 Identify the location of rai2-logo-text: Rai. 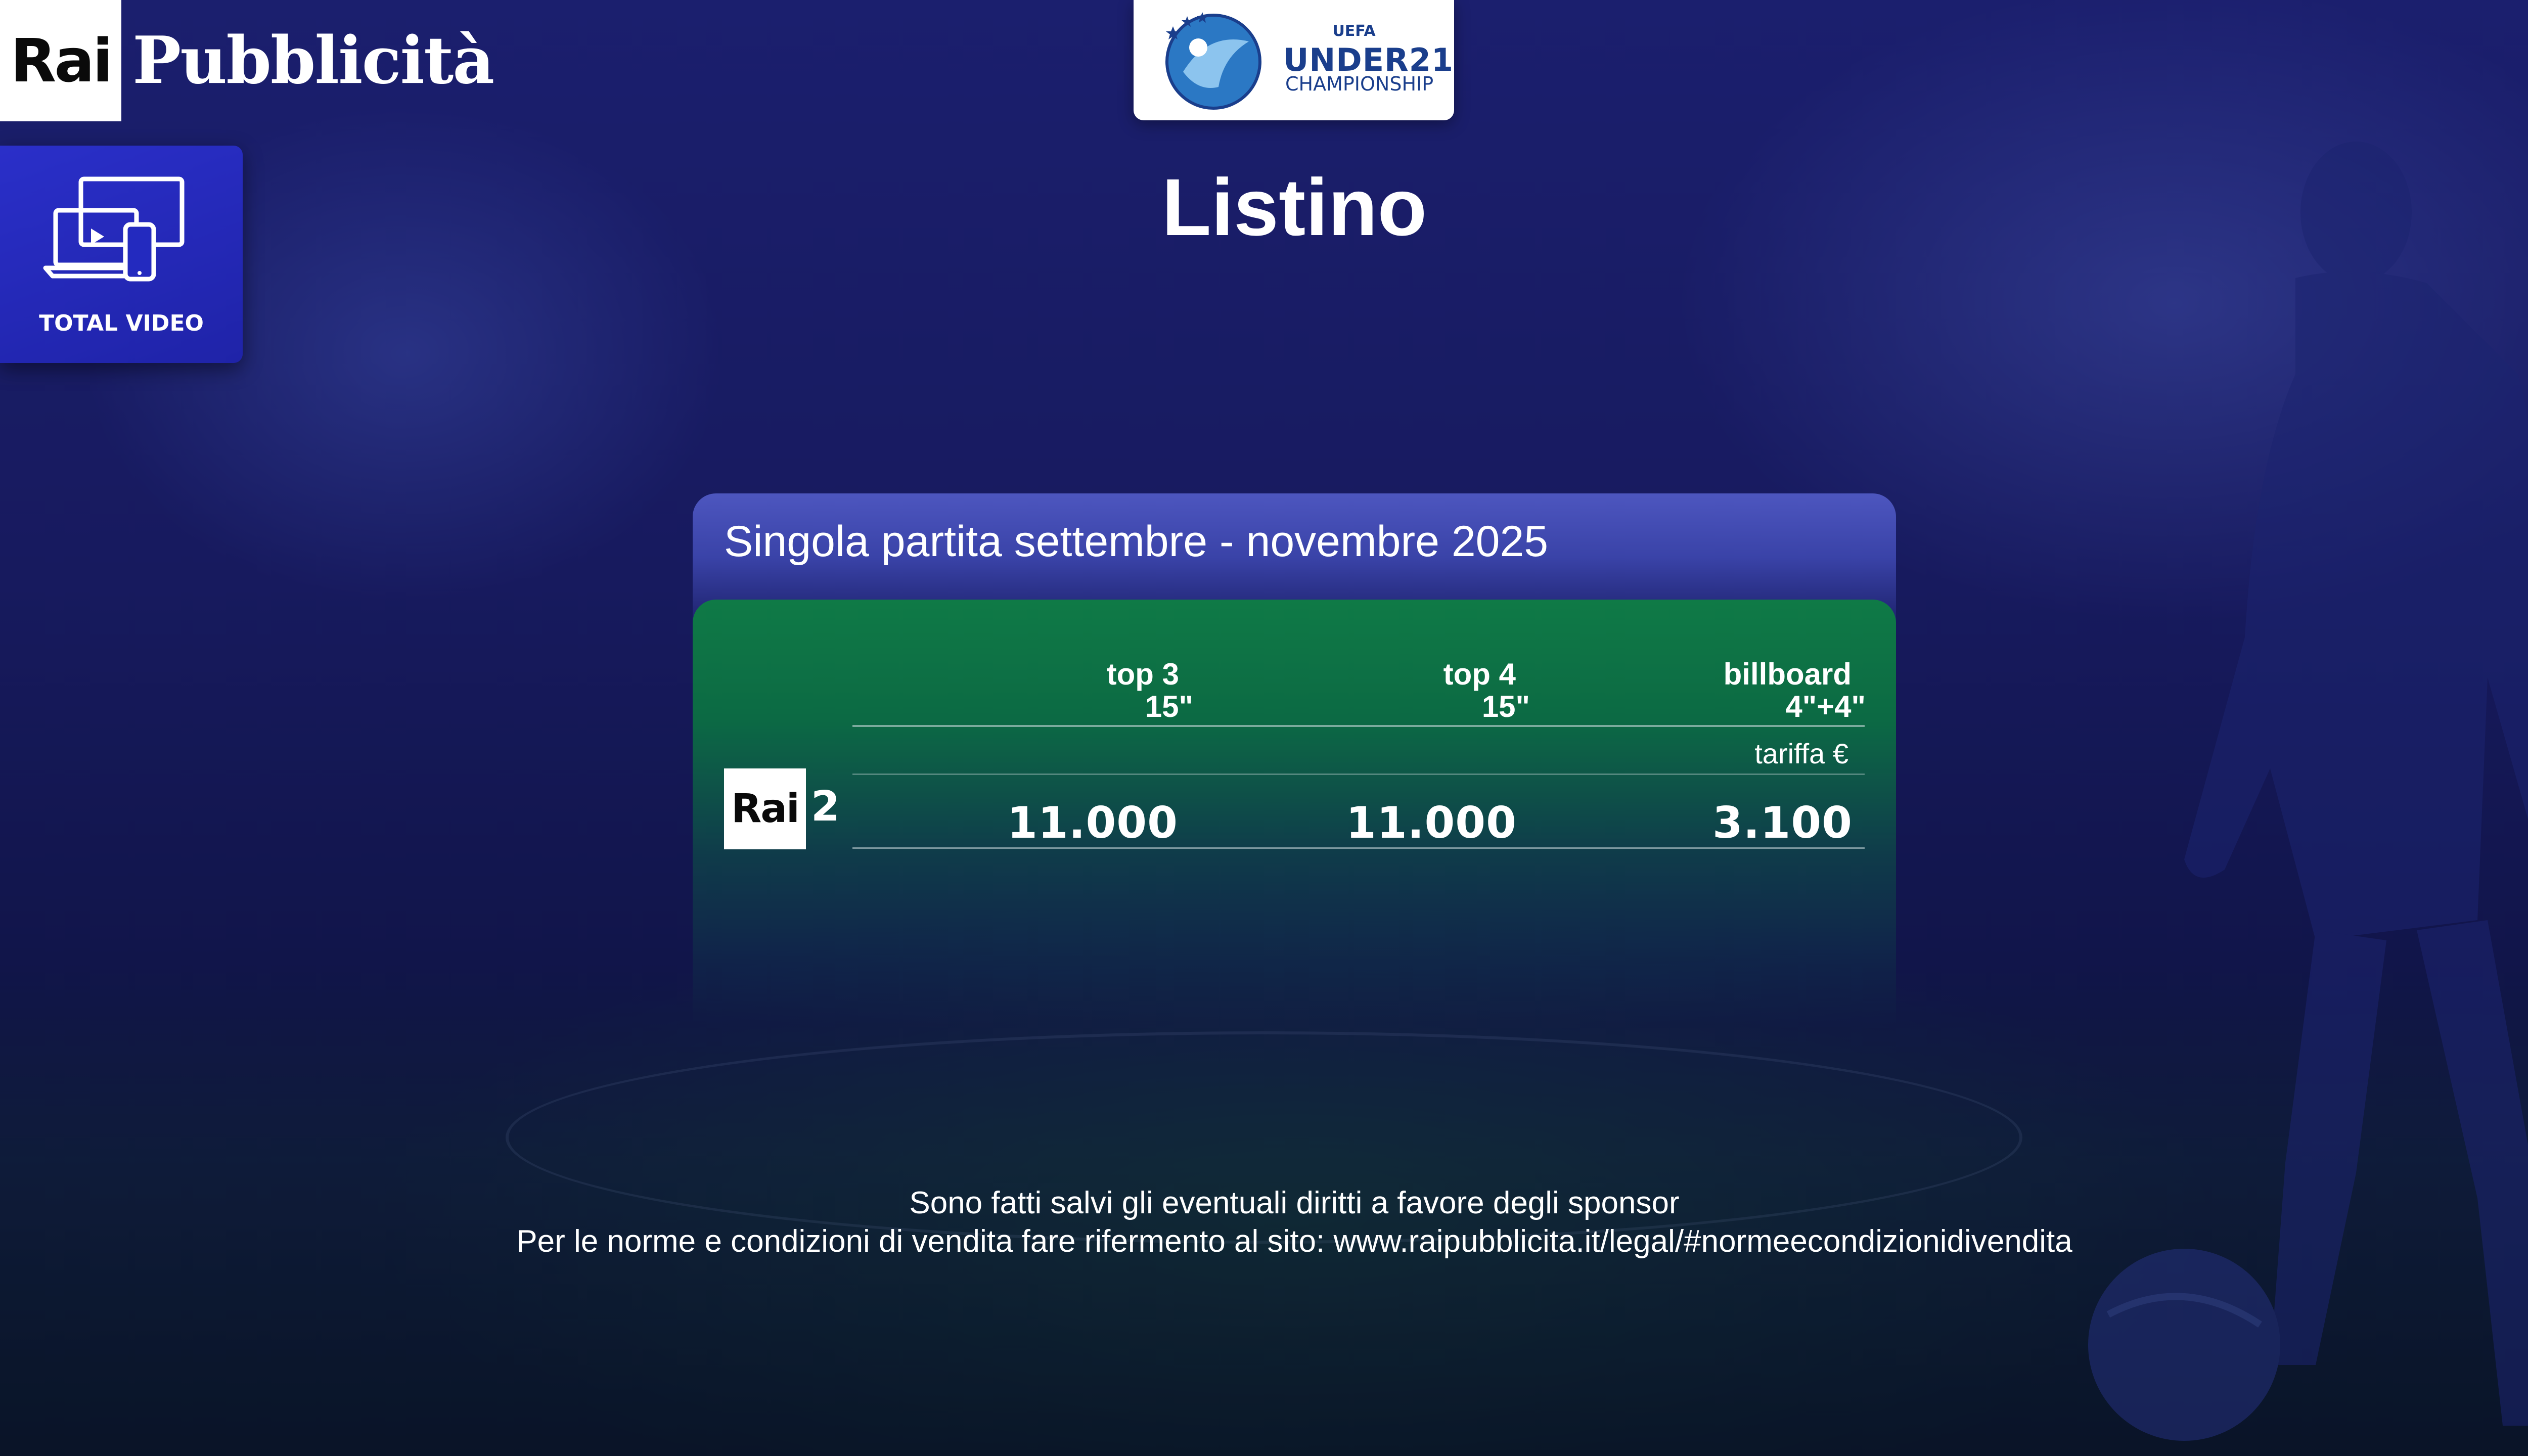
(765, 809).